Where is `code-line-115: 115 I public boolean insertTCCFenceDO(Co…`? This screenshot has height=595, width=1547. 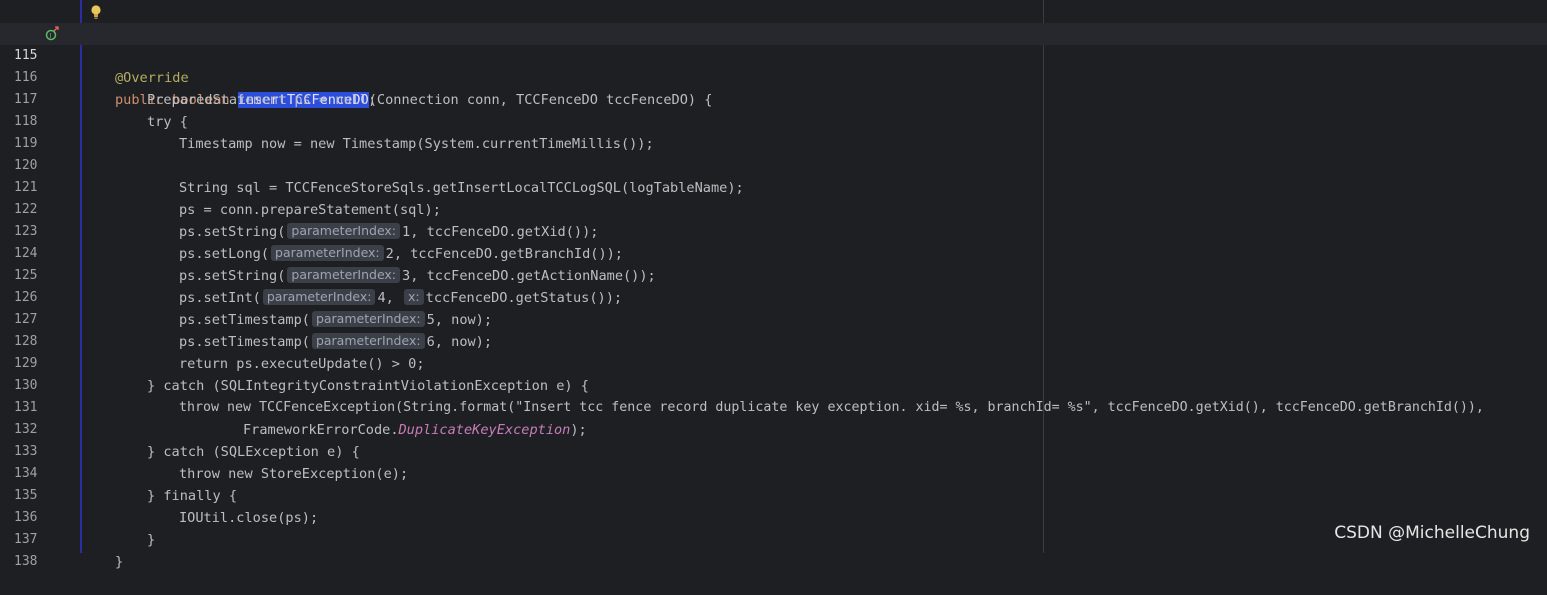 code-line-115: 115 I public boolean insertTCCFenceDO(Co… is located at coordinates (773, 65).